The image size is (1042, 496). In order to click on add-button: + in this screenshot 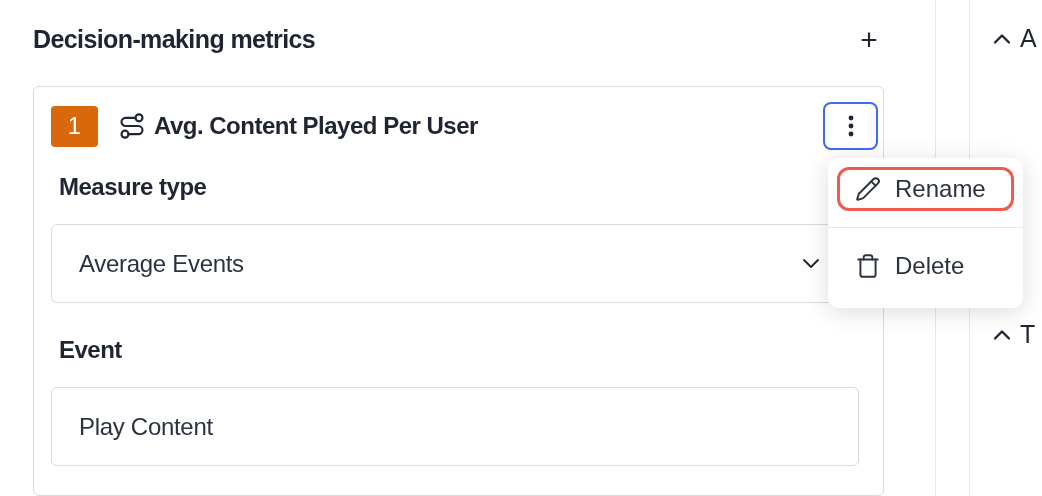, I will do `click(869, 40)`.